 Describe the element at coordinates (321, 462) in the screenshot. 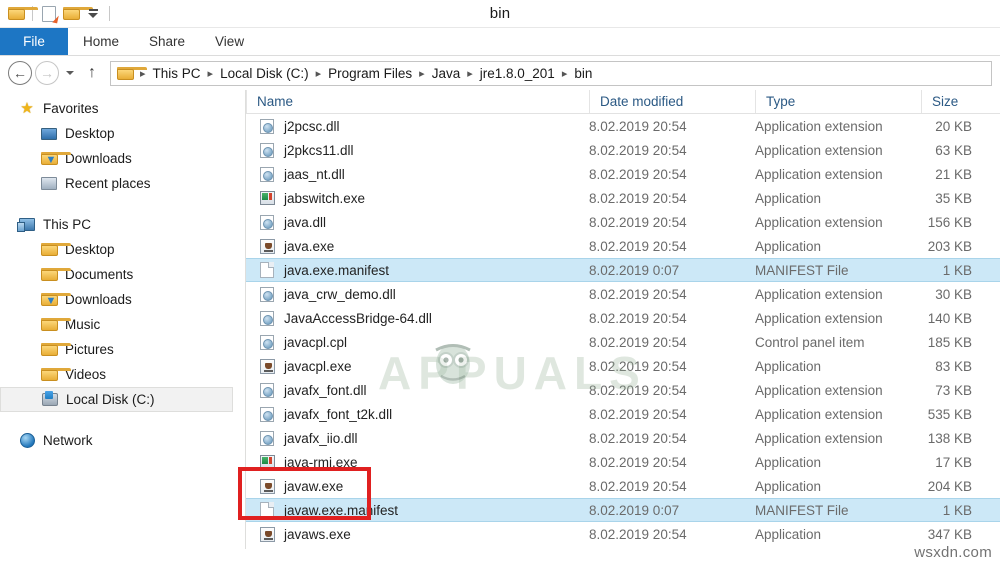

I see `file-name-text: java-rmi.exe` at that location.